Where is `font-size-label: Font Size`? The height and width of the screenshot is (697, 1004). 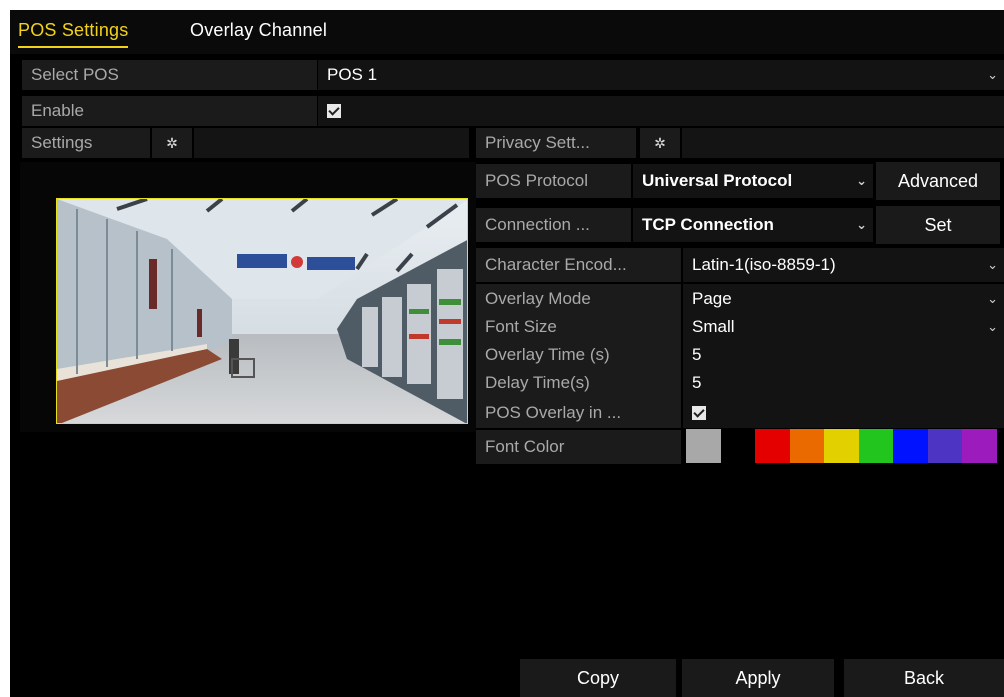
font-size-label: Font Size is located at coordinates (578, 327).